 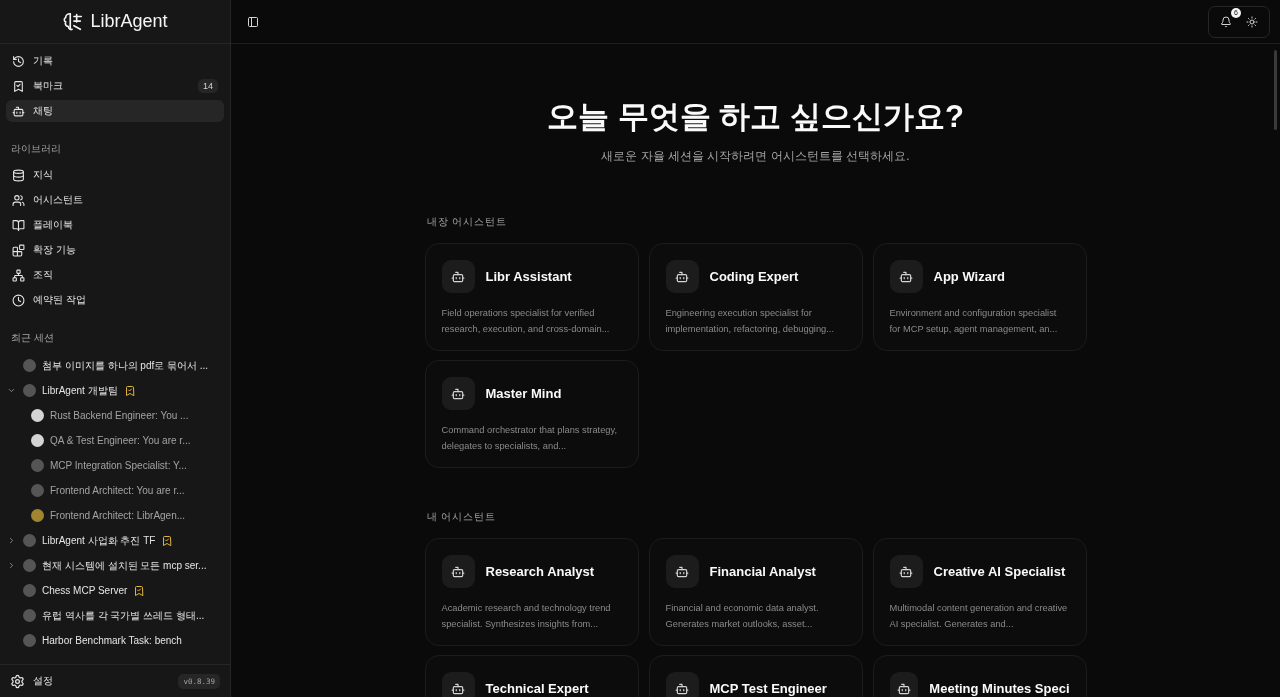 I want to click on section-title: 라이브러리, so click(x=36, y=149).